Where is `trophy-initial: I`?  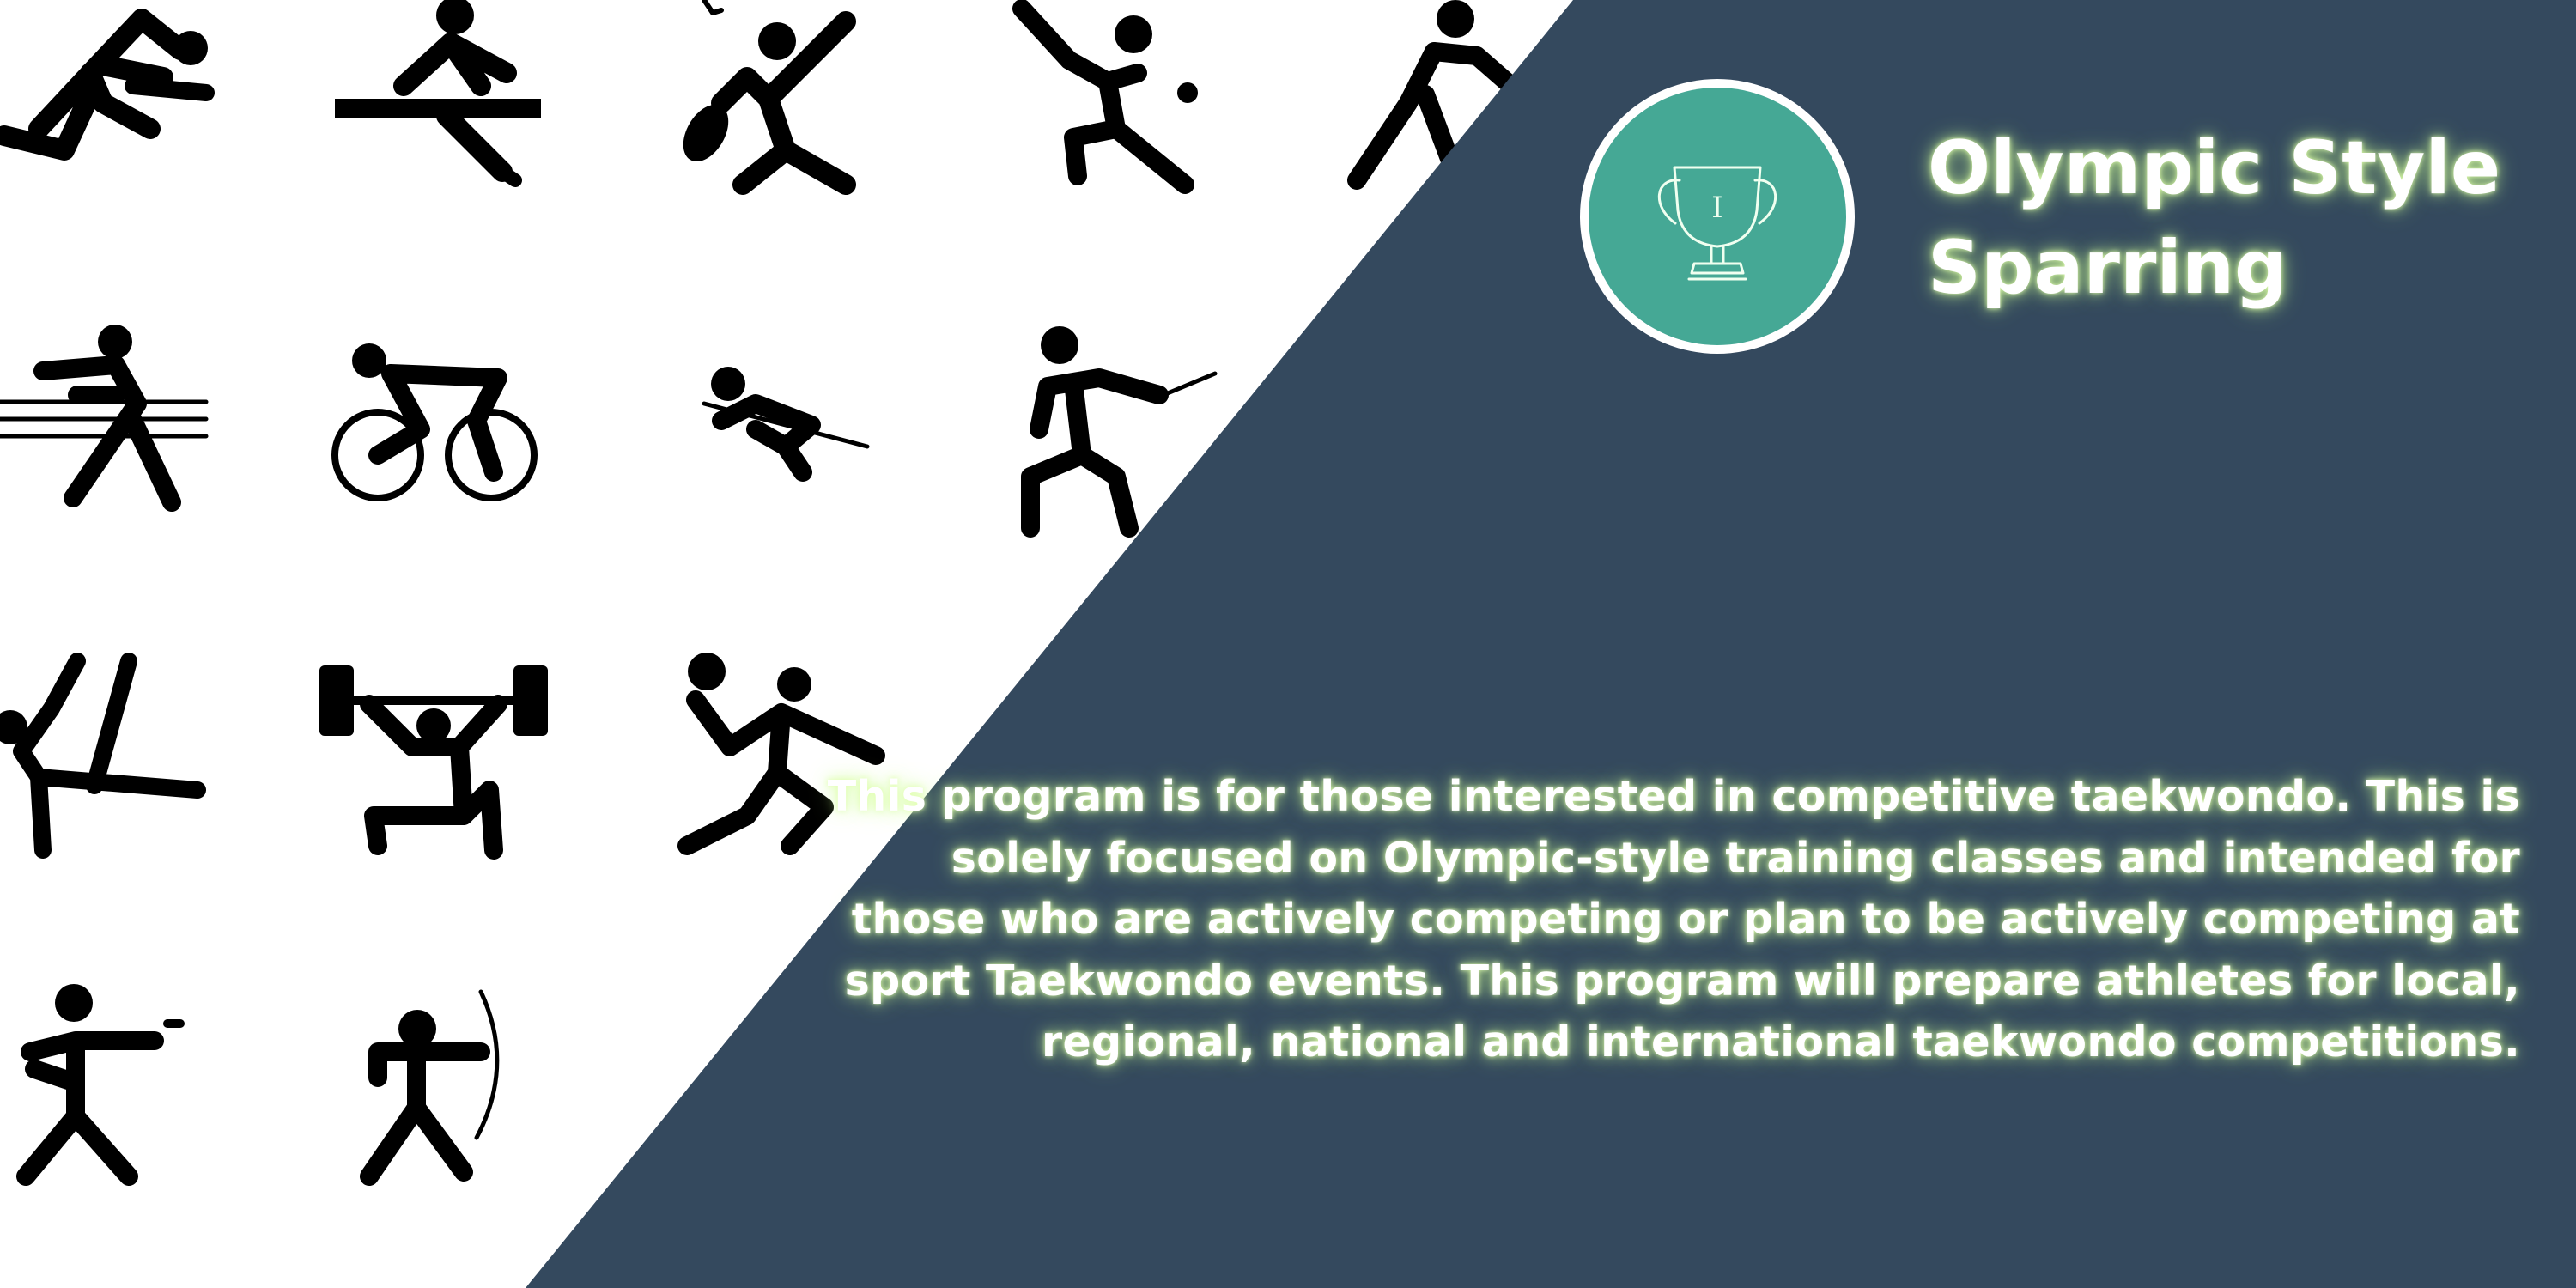 trophy-initial: I is located at coordinates (1716, 208).